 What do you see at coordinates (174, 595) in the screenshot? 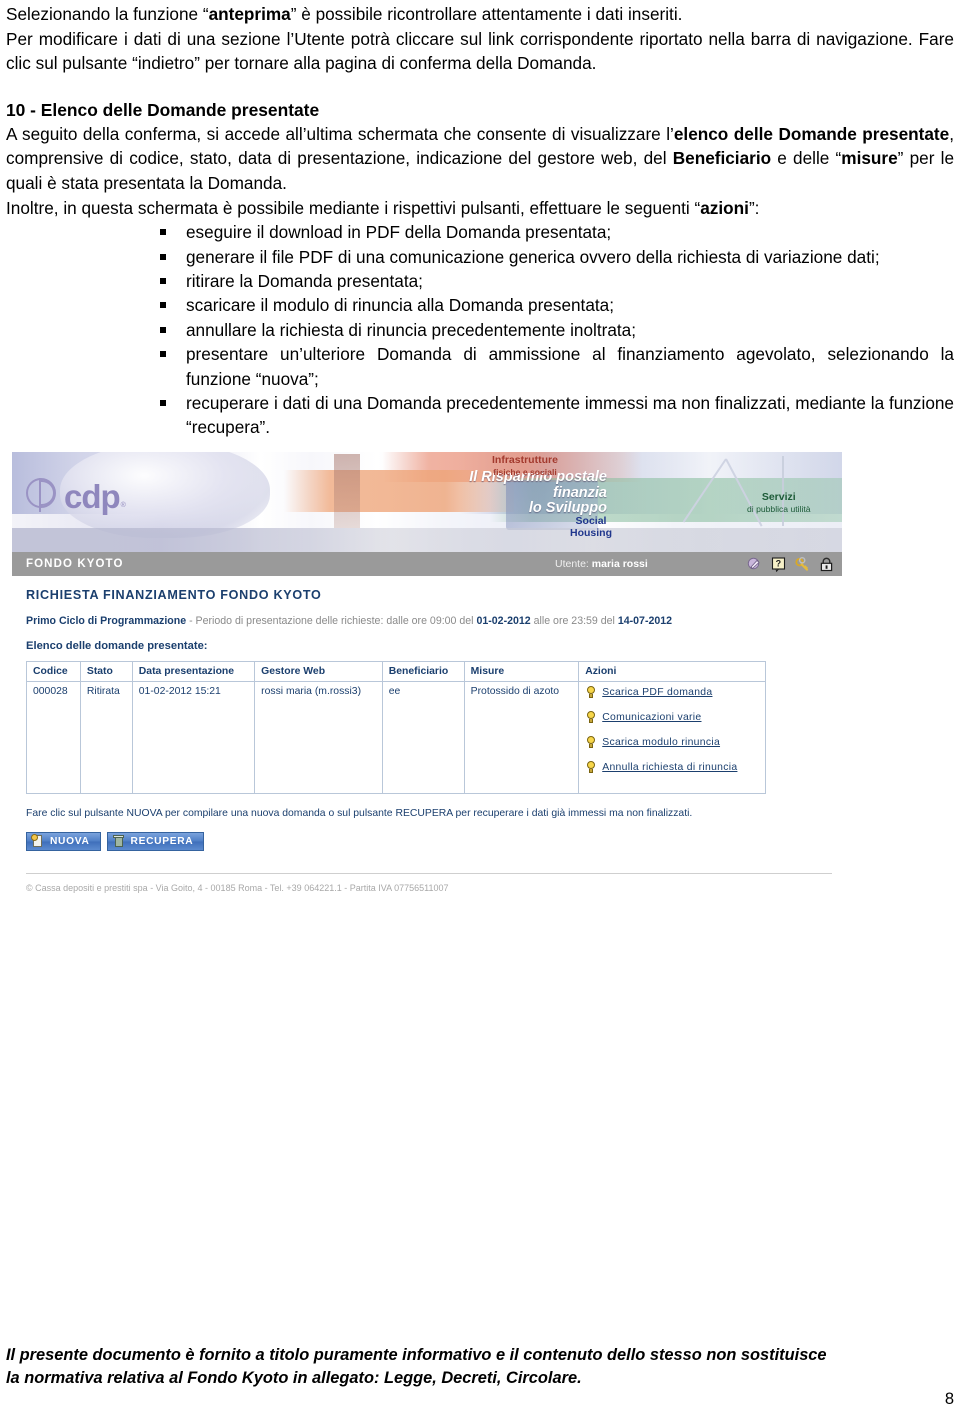
I see `app-page-title: RICHIESTA FINANZIAMENTO FONDO KYOTO` at bounding box center [174, 595].